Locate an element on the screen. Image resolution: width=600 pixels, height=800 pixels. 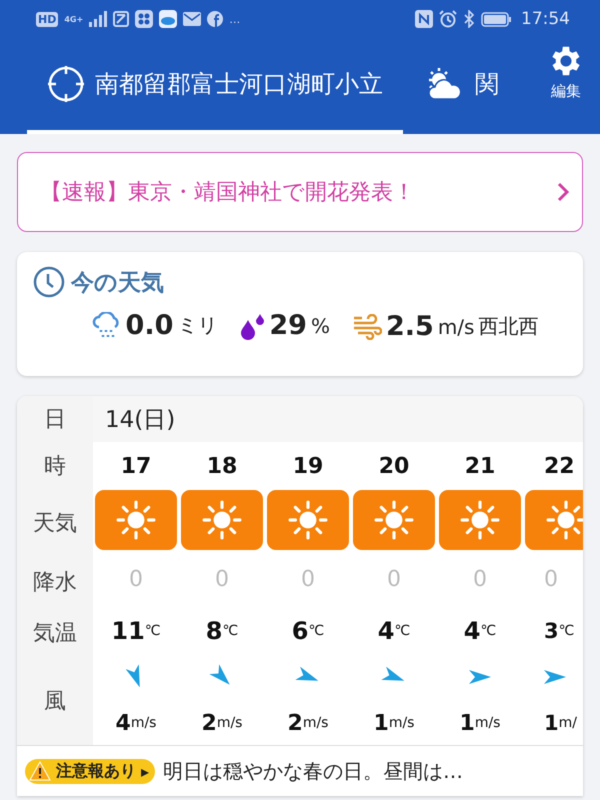
crosshair-icon is located at coordinates (66, 84).